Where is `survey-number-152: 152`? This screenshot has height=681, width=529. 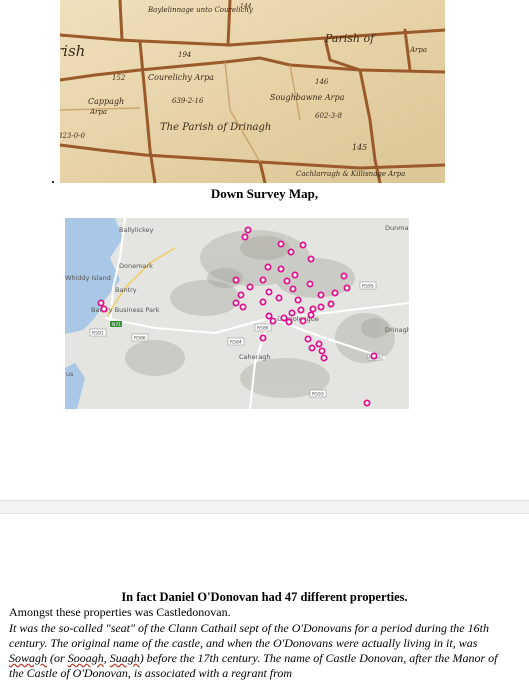 survey-number-152: 152 is located at coordinates (119, 78).